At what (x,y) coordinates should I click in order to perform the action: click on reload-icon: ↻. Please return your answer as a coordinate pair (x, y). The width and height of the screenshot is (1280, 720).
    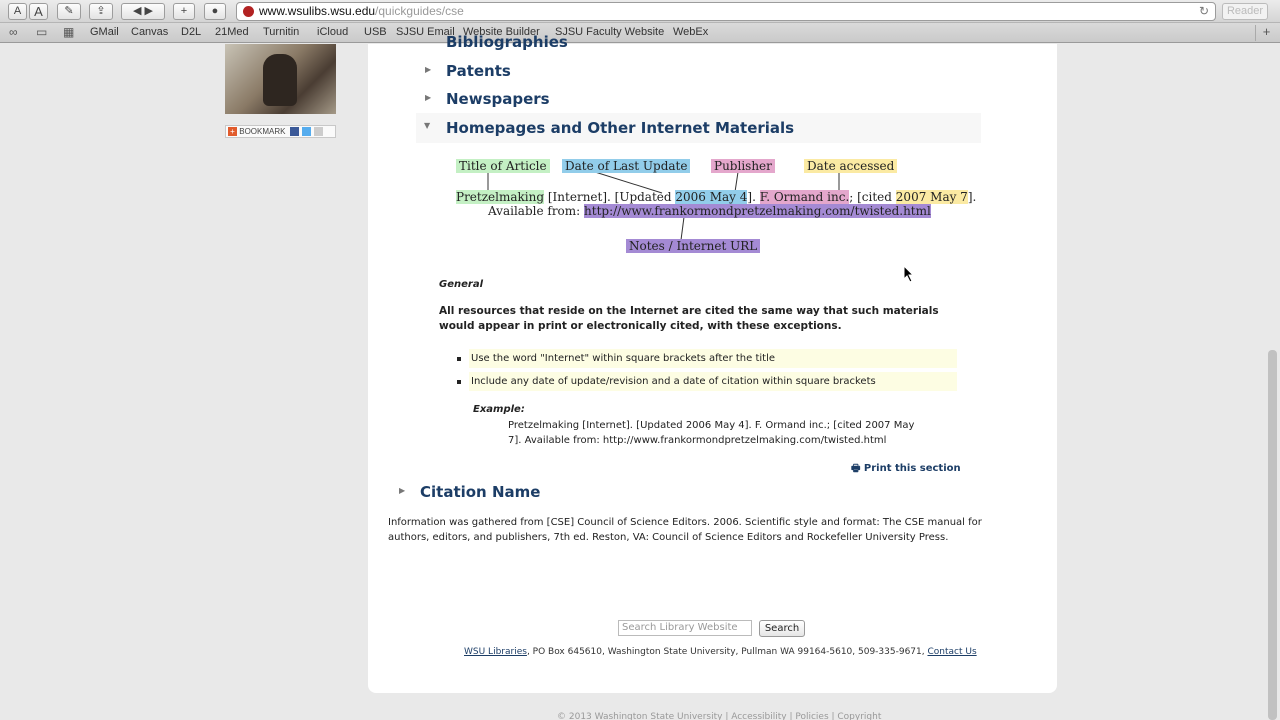
    Looking at the image, I should click on (1204, 11).